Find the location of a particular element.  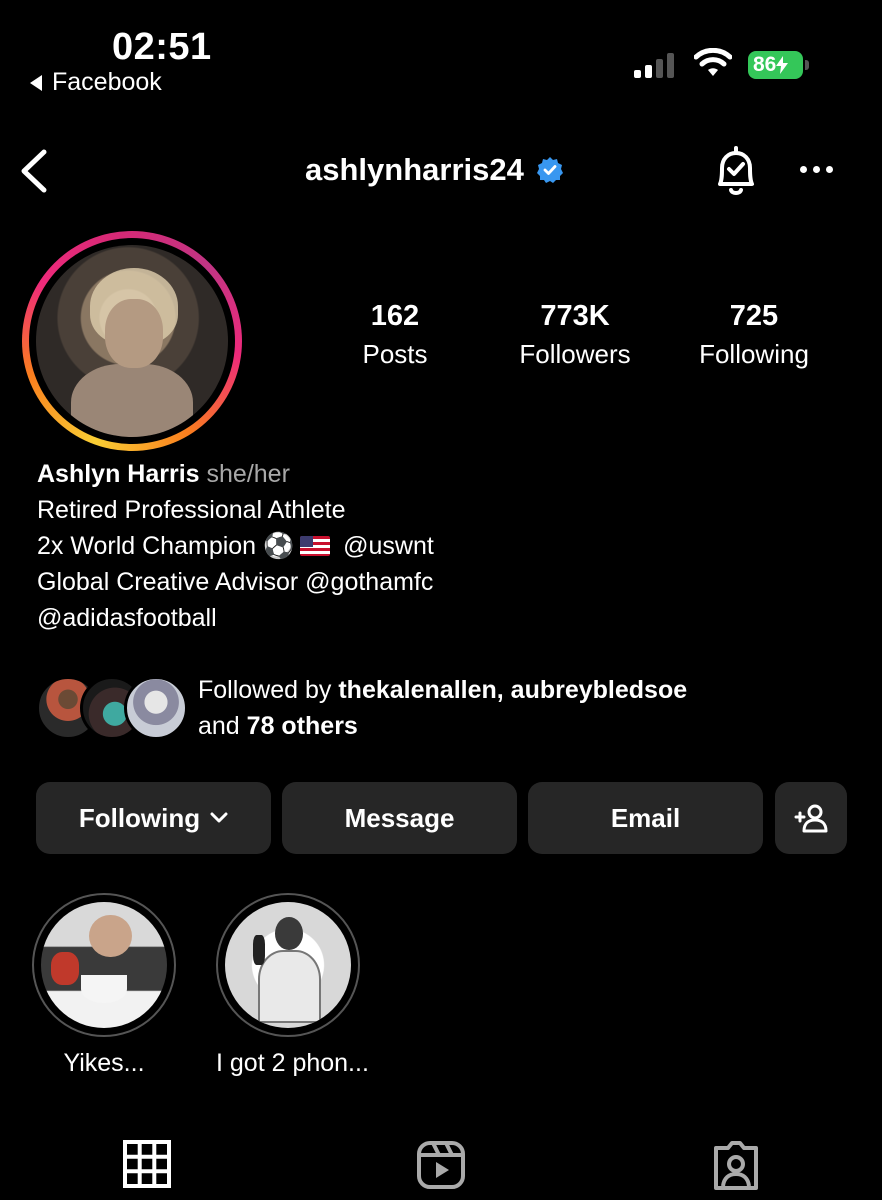

bio-line-2: 2x World Champion is located at coordinates (147, 546).